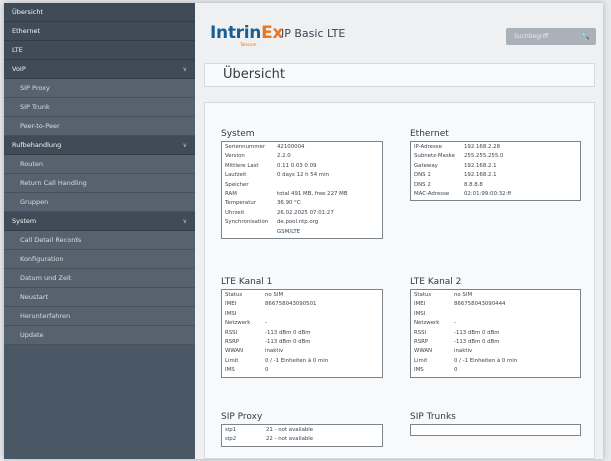 The width and height of the screenshot is (611, 461). I want to click on table-row: sip2 22 - not available, so click(302, 439).